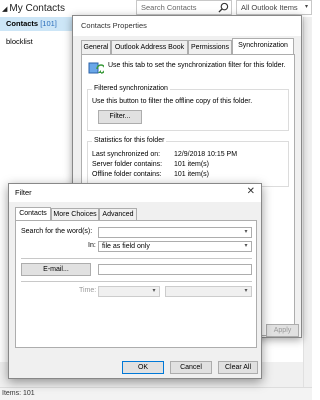 Image resolution: width=320 pixels, height=400 pixels. What do you see at coordinates (39, 24) in the screenshot?
I see `sidebar-item-contacts: Contacts [101]` at bounding box center [39, 24].